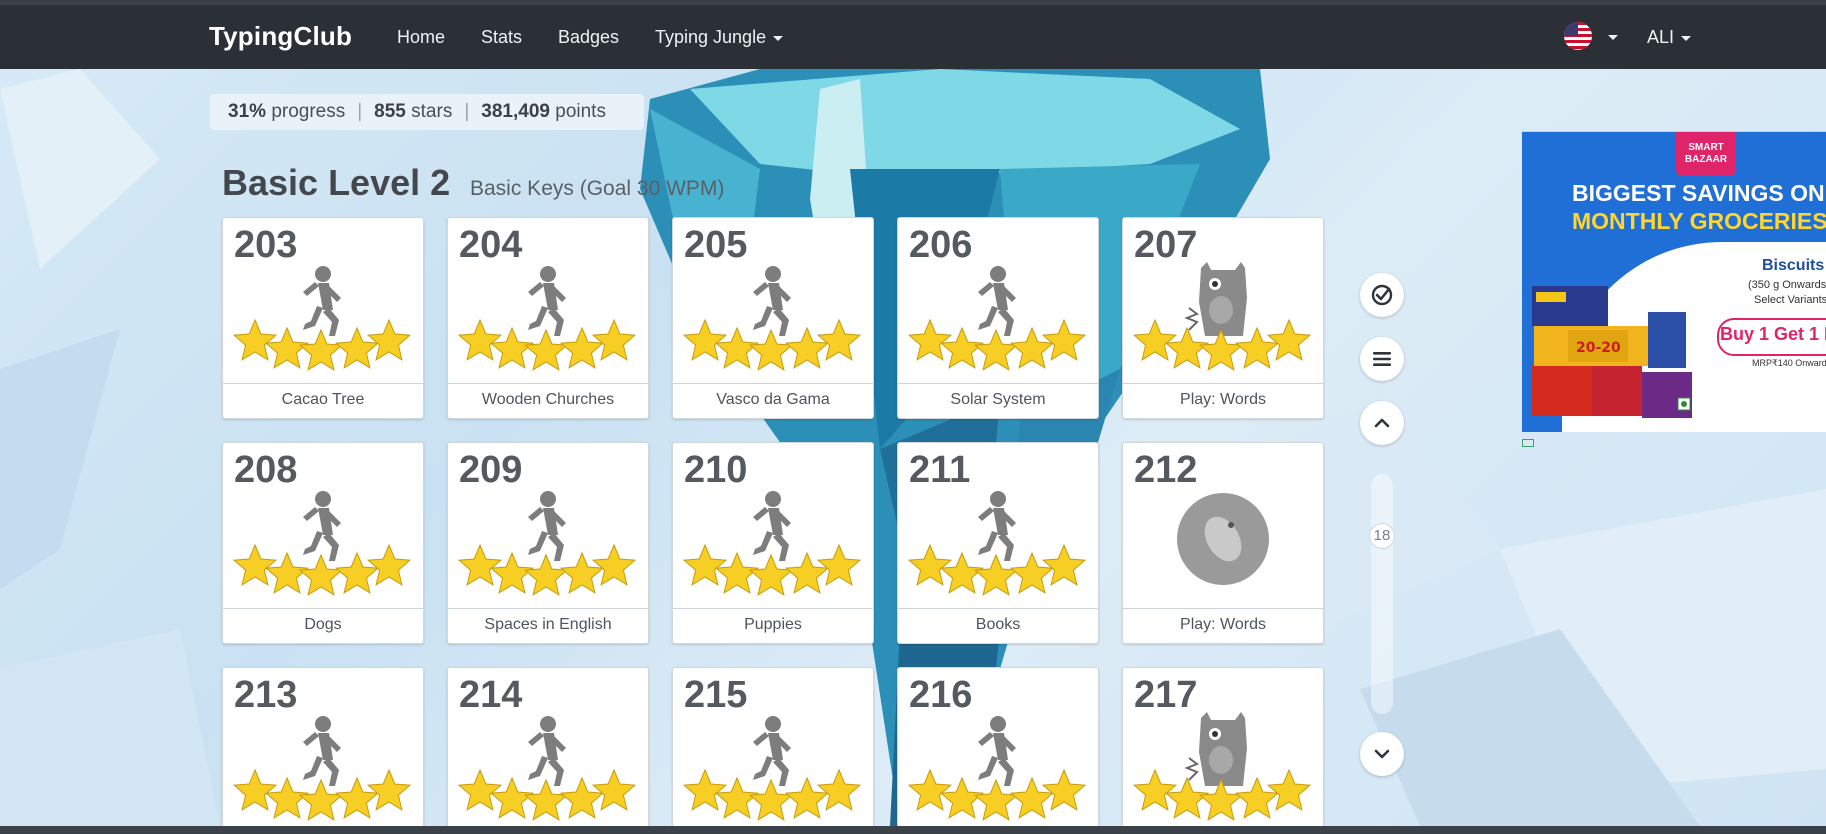 The image size is (1826, 834). I want to click on lesson-number: 209, so click(491, 470).